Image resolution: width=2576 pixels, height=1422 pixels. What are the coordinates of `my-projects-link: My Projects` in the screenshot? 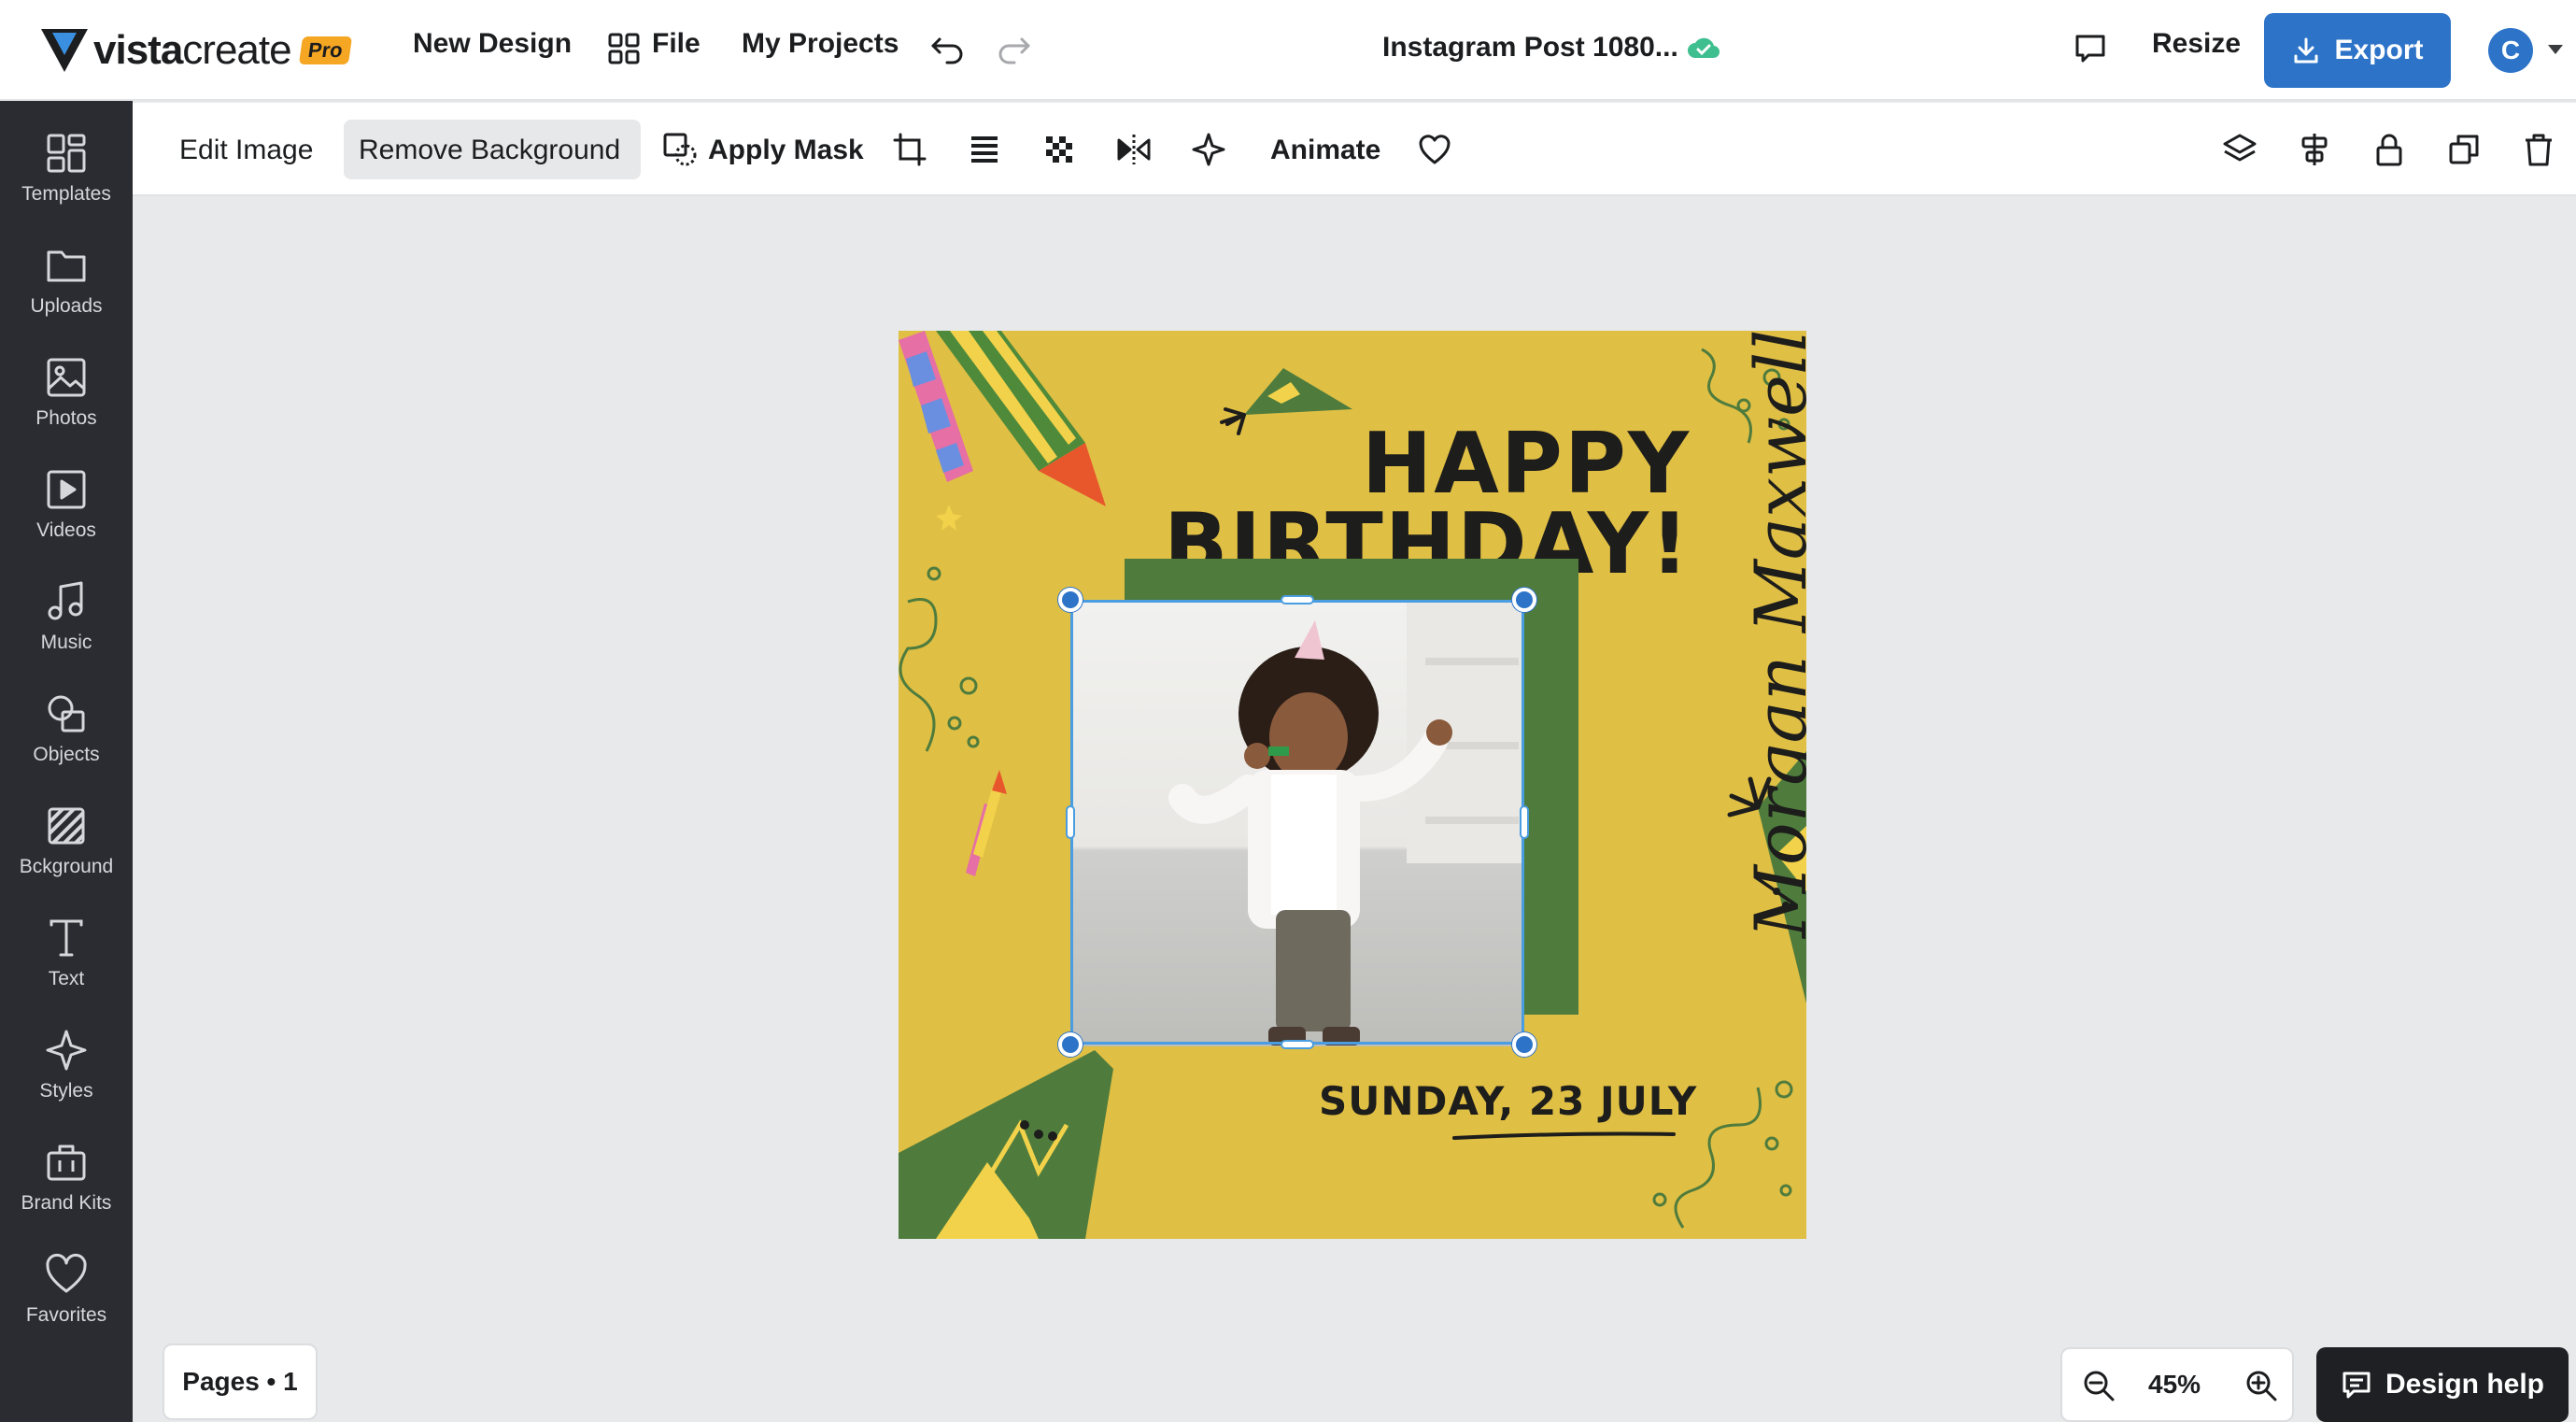 It's located at (820, 44).